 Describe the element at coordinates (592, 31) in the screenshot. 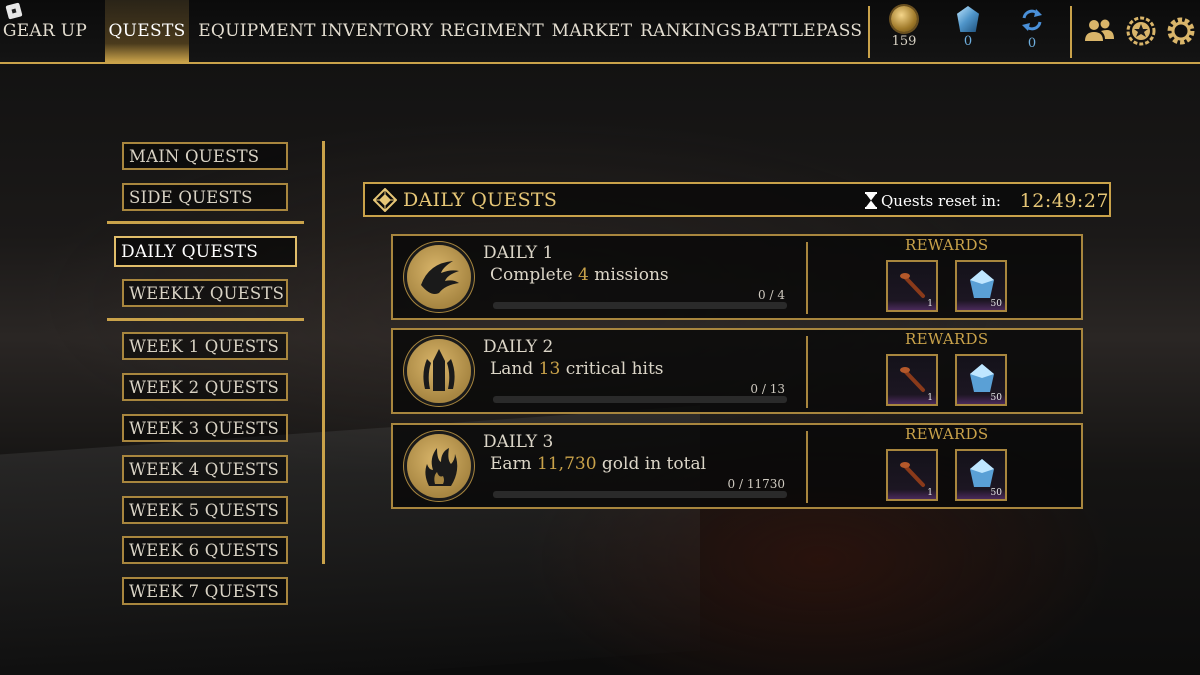

I see `tab-market: MARKET` at that location.